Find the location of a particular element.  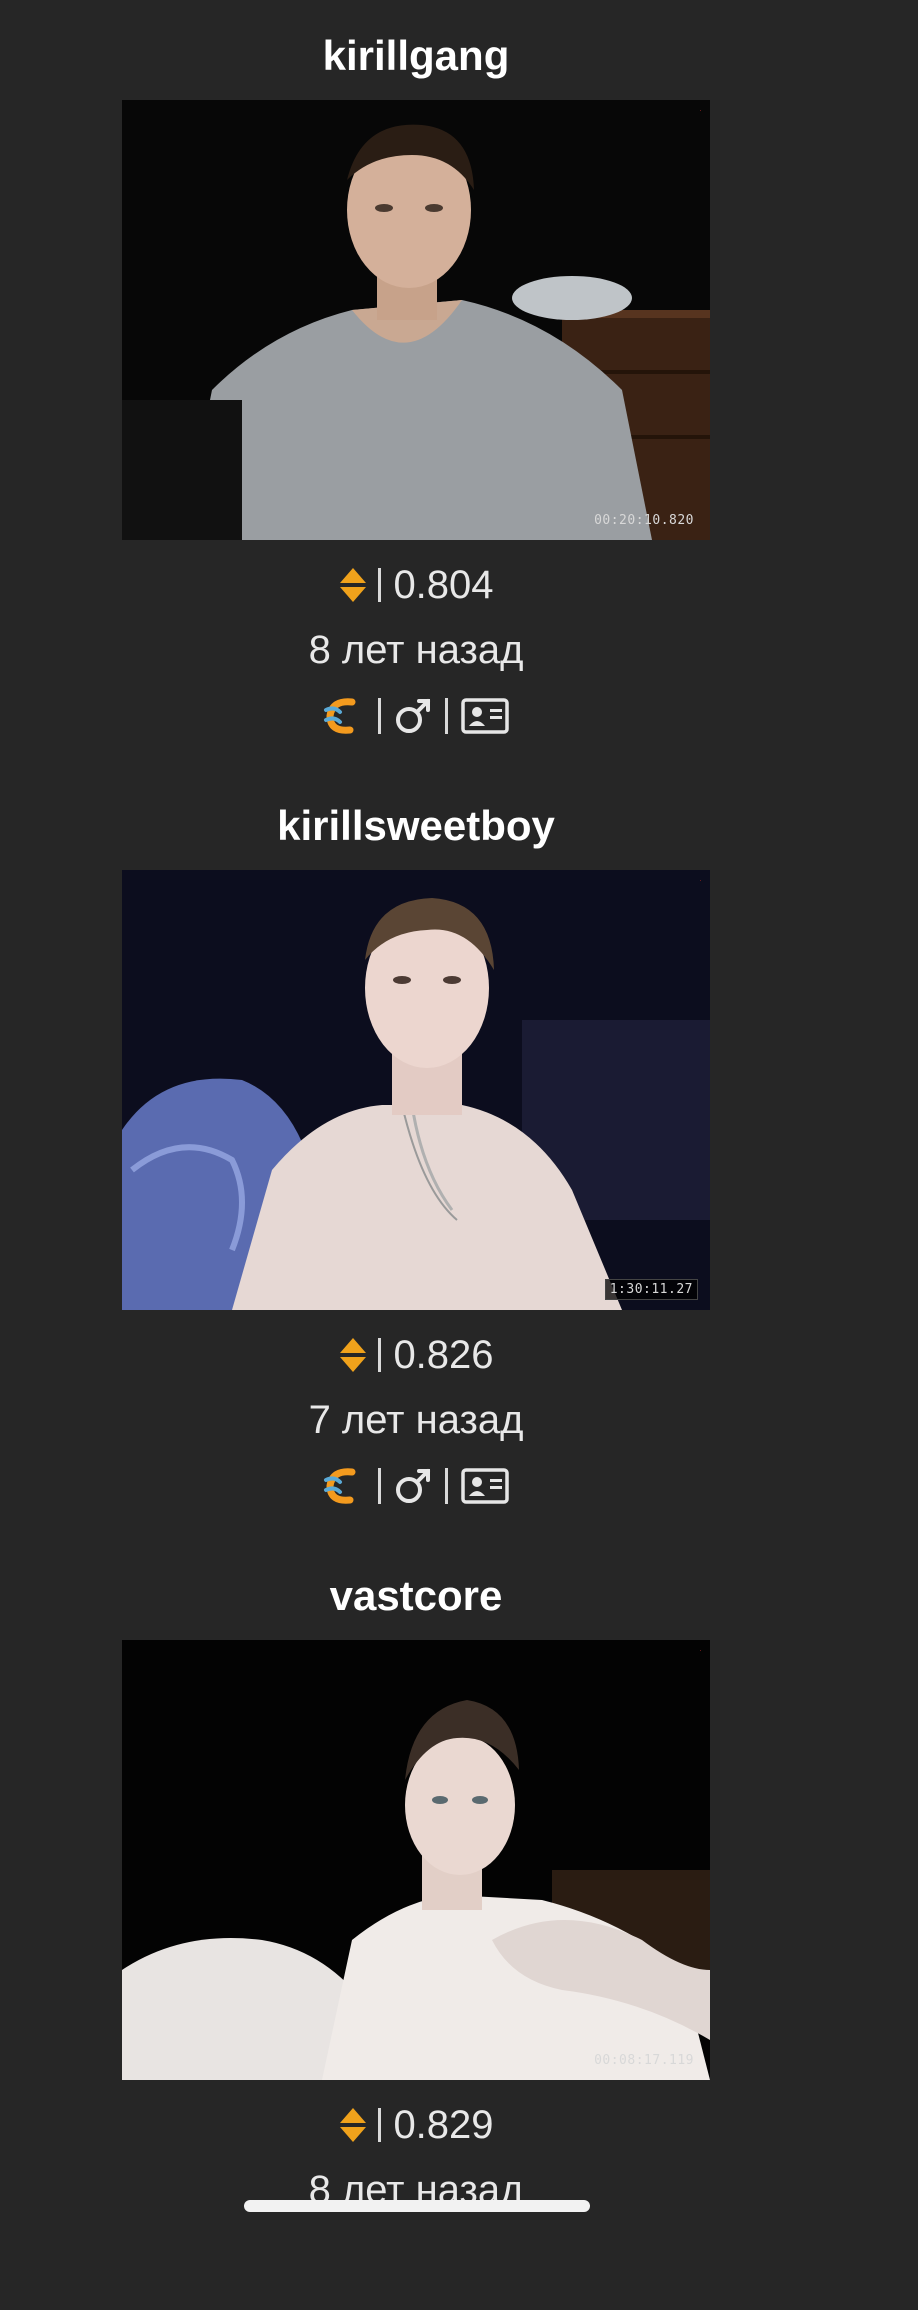

home-indicator is located at coordinates (417, 2206).